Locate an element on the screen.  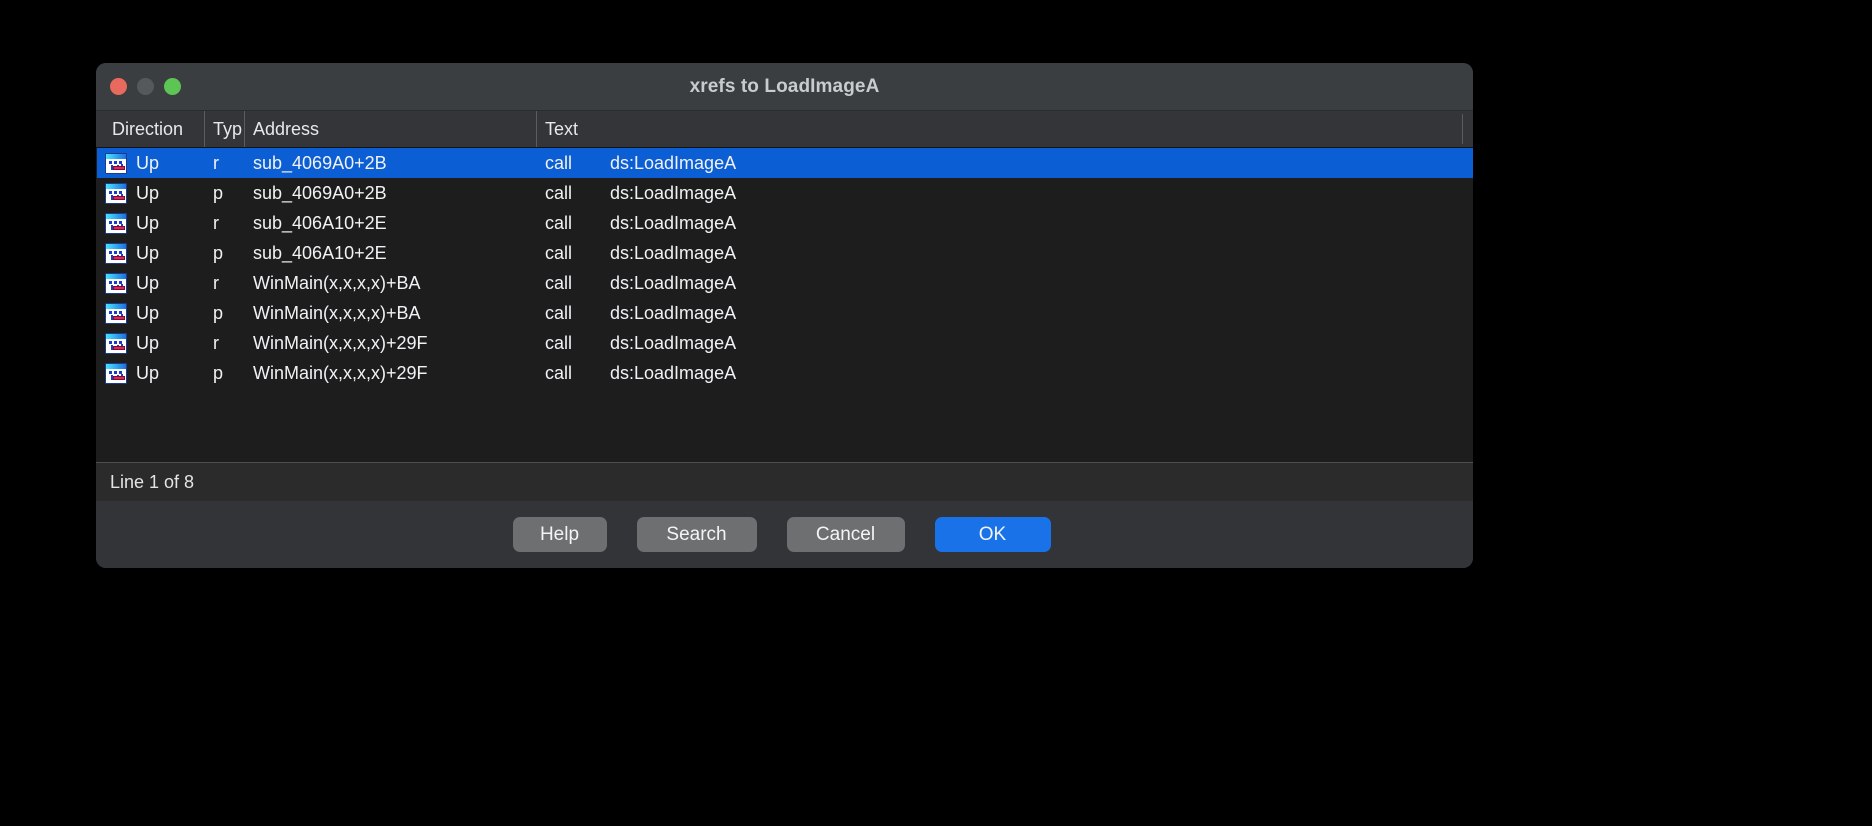
dialog-button-bar: Help Search Cancel OK is located at coordinates (784, 534).